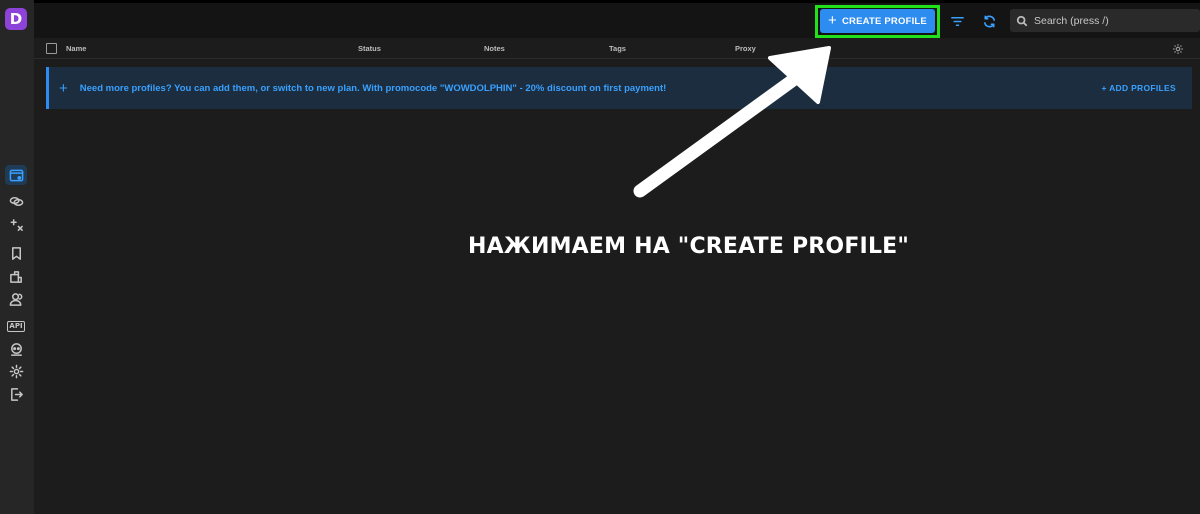 Image resolution: width=1200 pixels, height=514 pixels. I want to click on select-all-checkbox, so click(51, 48).